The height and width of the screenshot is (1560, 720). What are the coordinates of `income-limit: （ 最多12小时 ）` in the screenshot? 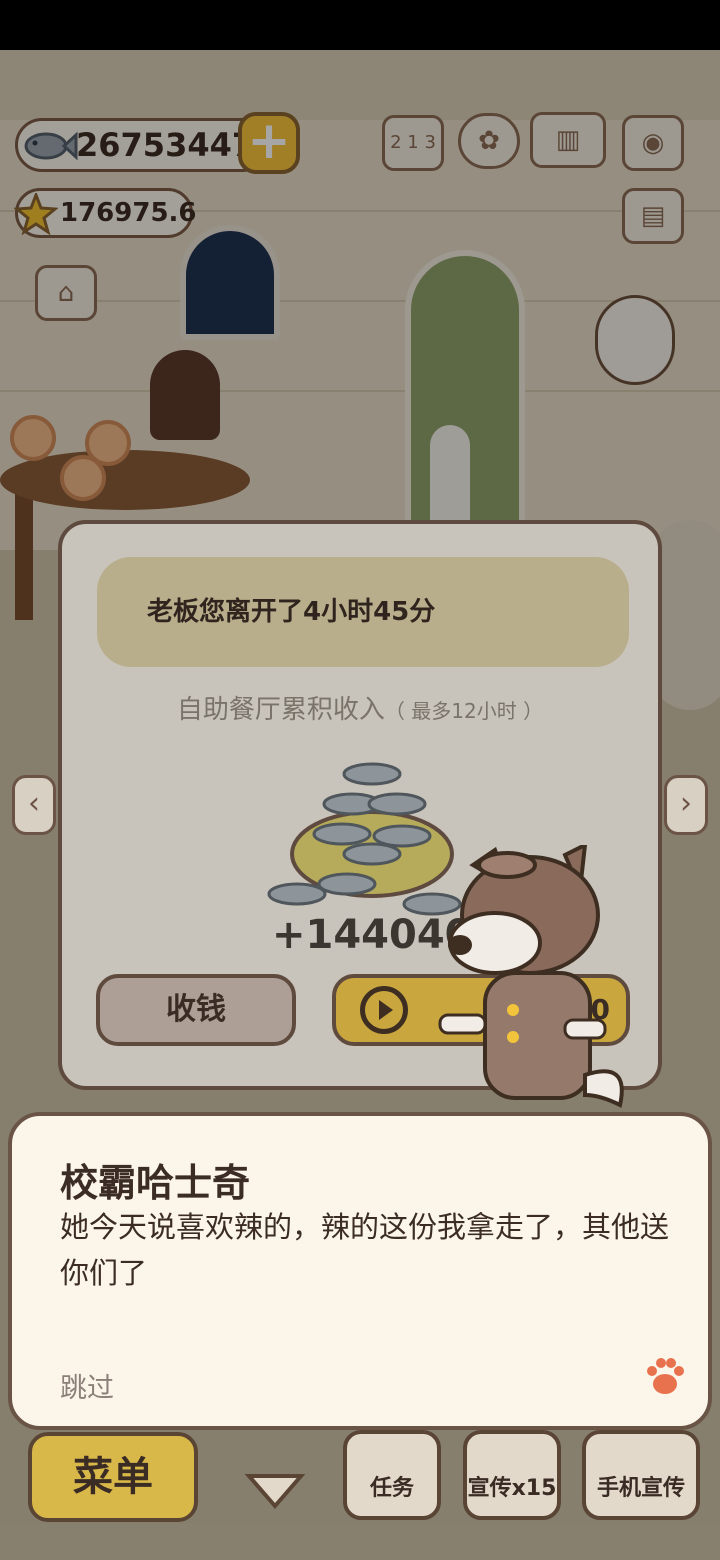 It's located at (464, 711).